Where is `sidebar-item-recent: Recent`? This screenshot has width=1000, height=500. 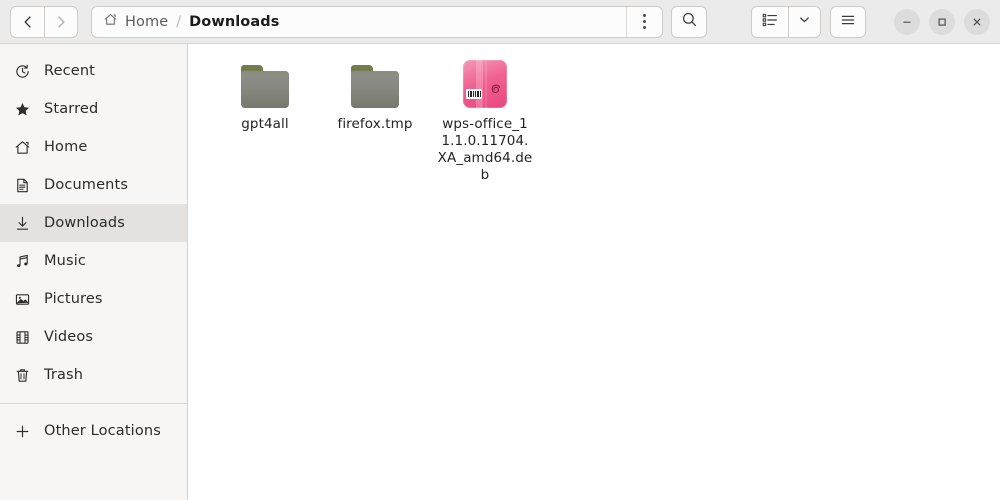
sidebar-item-recent: Recent is located at coordinates (93, 71).